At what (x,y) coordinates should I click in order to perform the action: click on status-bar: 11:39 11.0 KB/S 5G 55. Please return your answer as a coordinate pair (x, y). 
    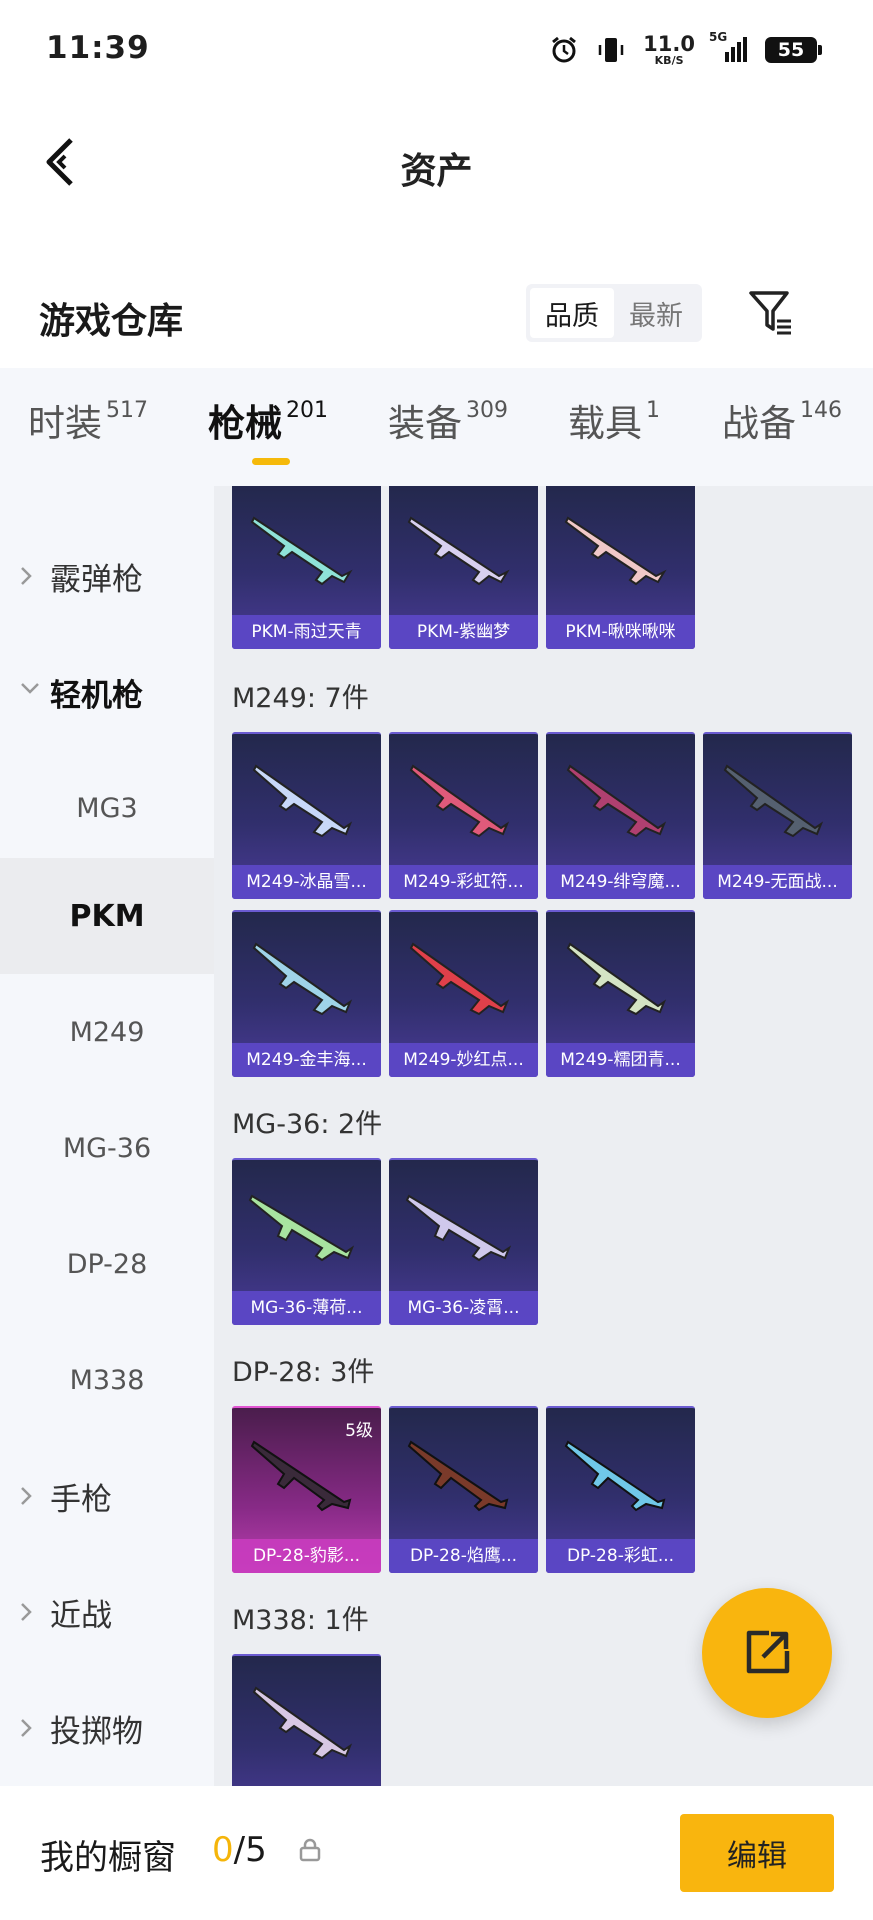
    Looking at the image, I should click on (436, 52).